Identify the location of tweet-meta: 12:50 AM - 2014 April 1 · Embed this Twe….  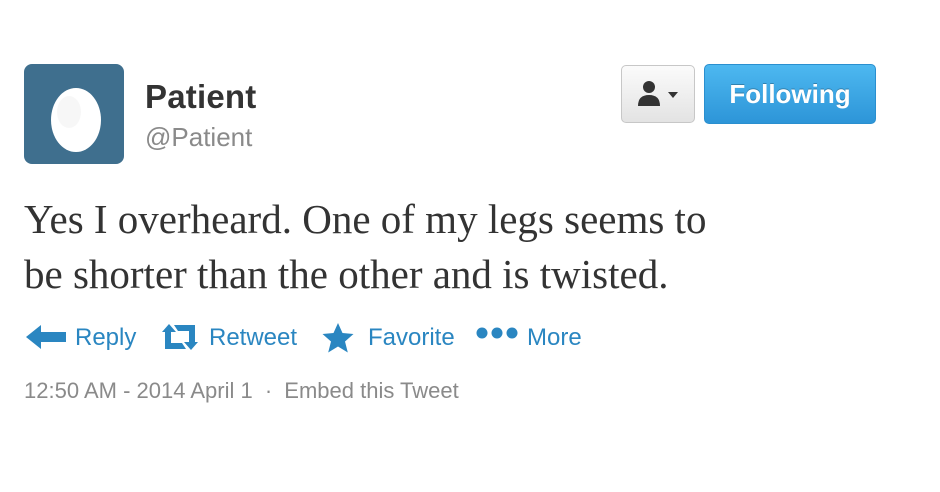
(241, 391).